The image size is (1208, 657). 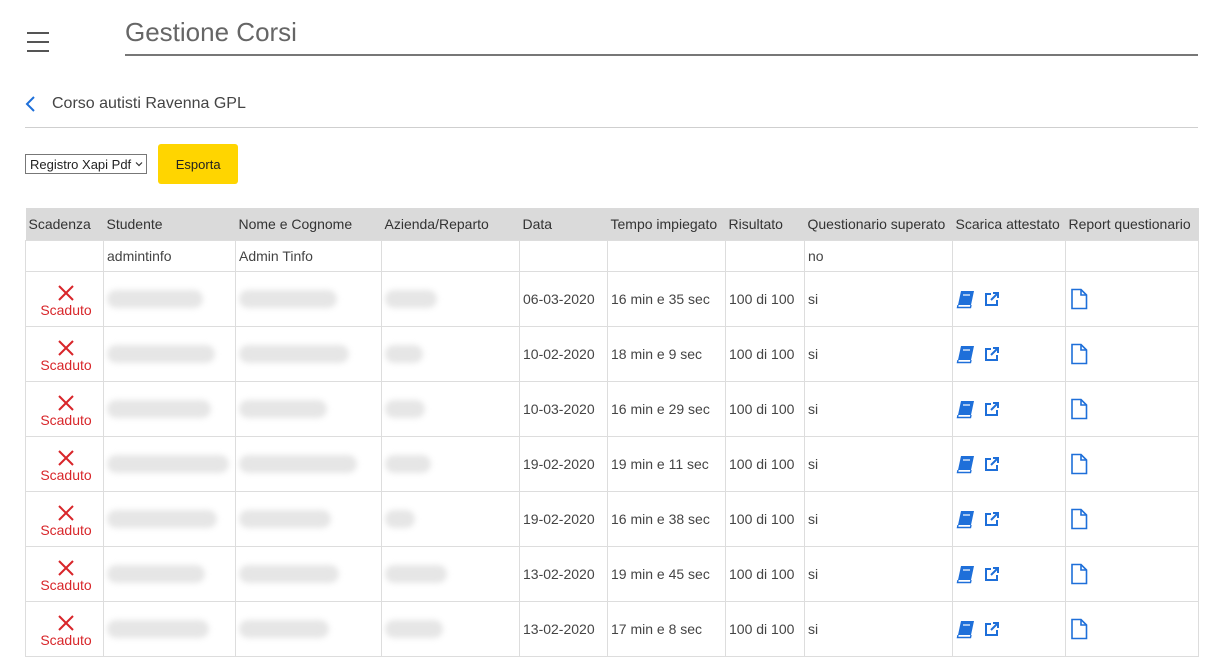 I want to click on date-cell: 13-02-2020, so click(x=563, y=573).